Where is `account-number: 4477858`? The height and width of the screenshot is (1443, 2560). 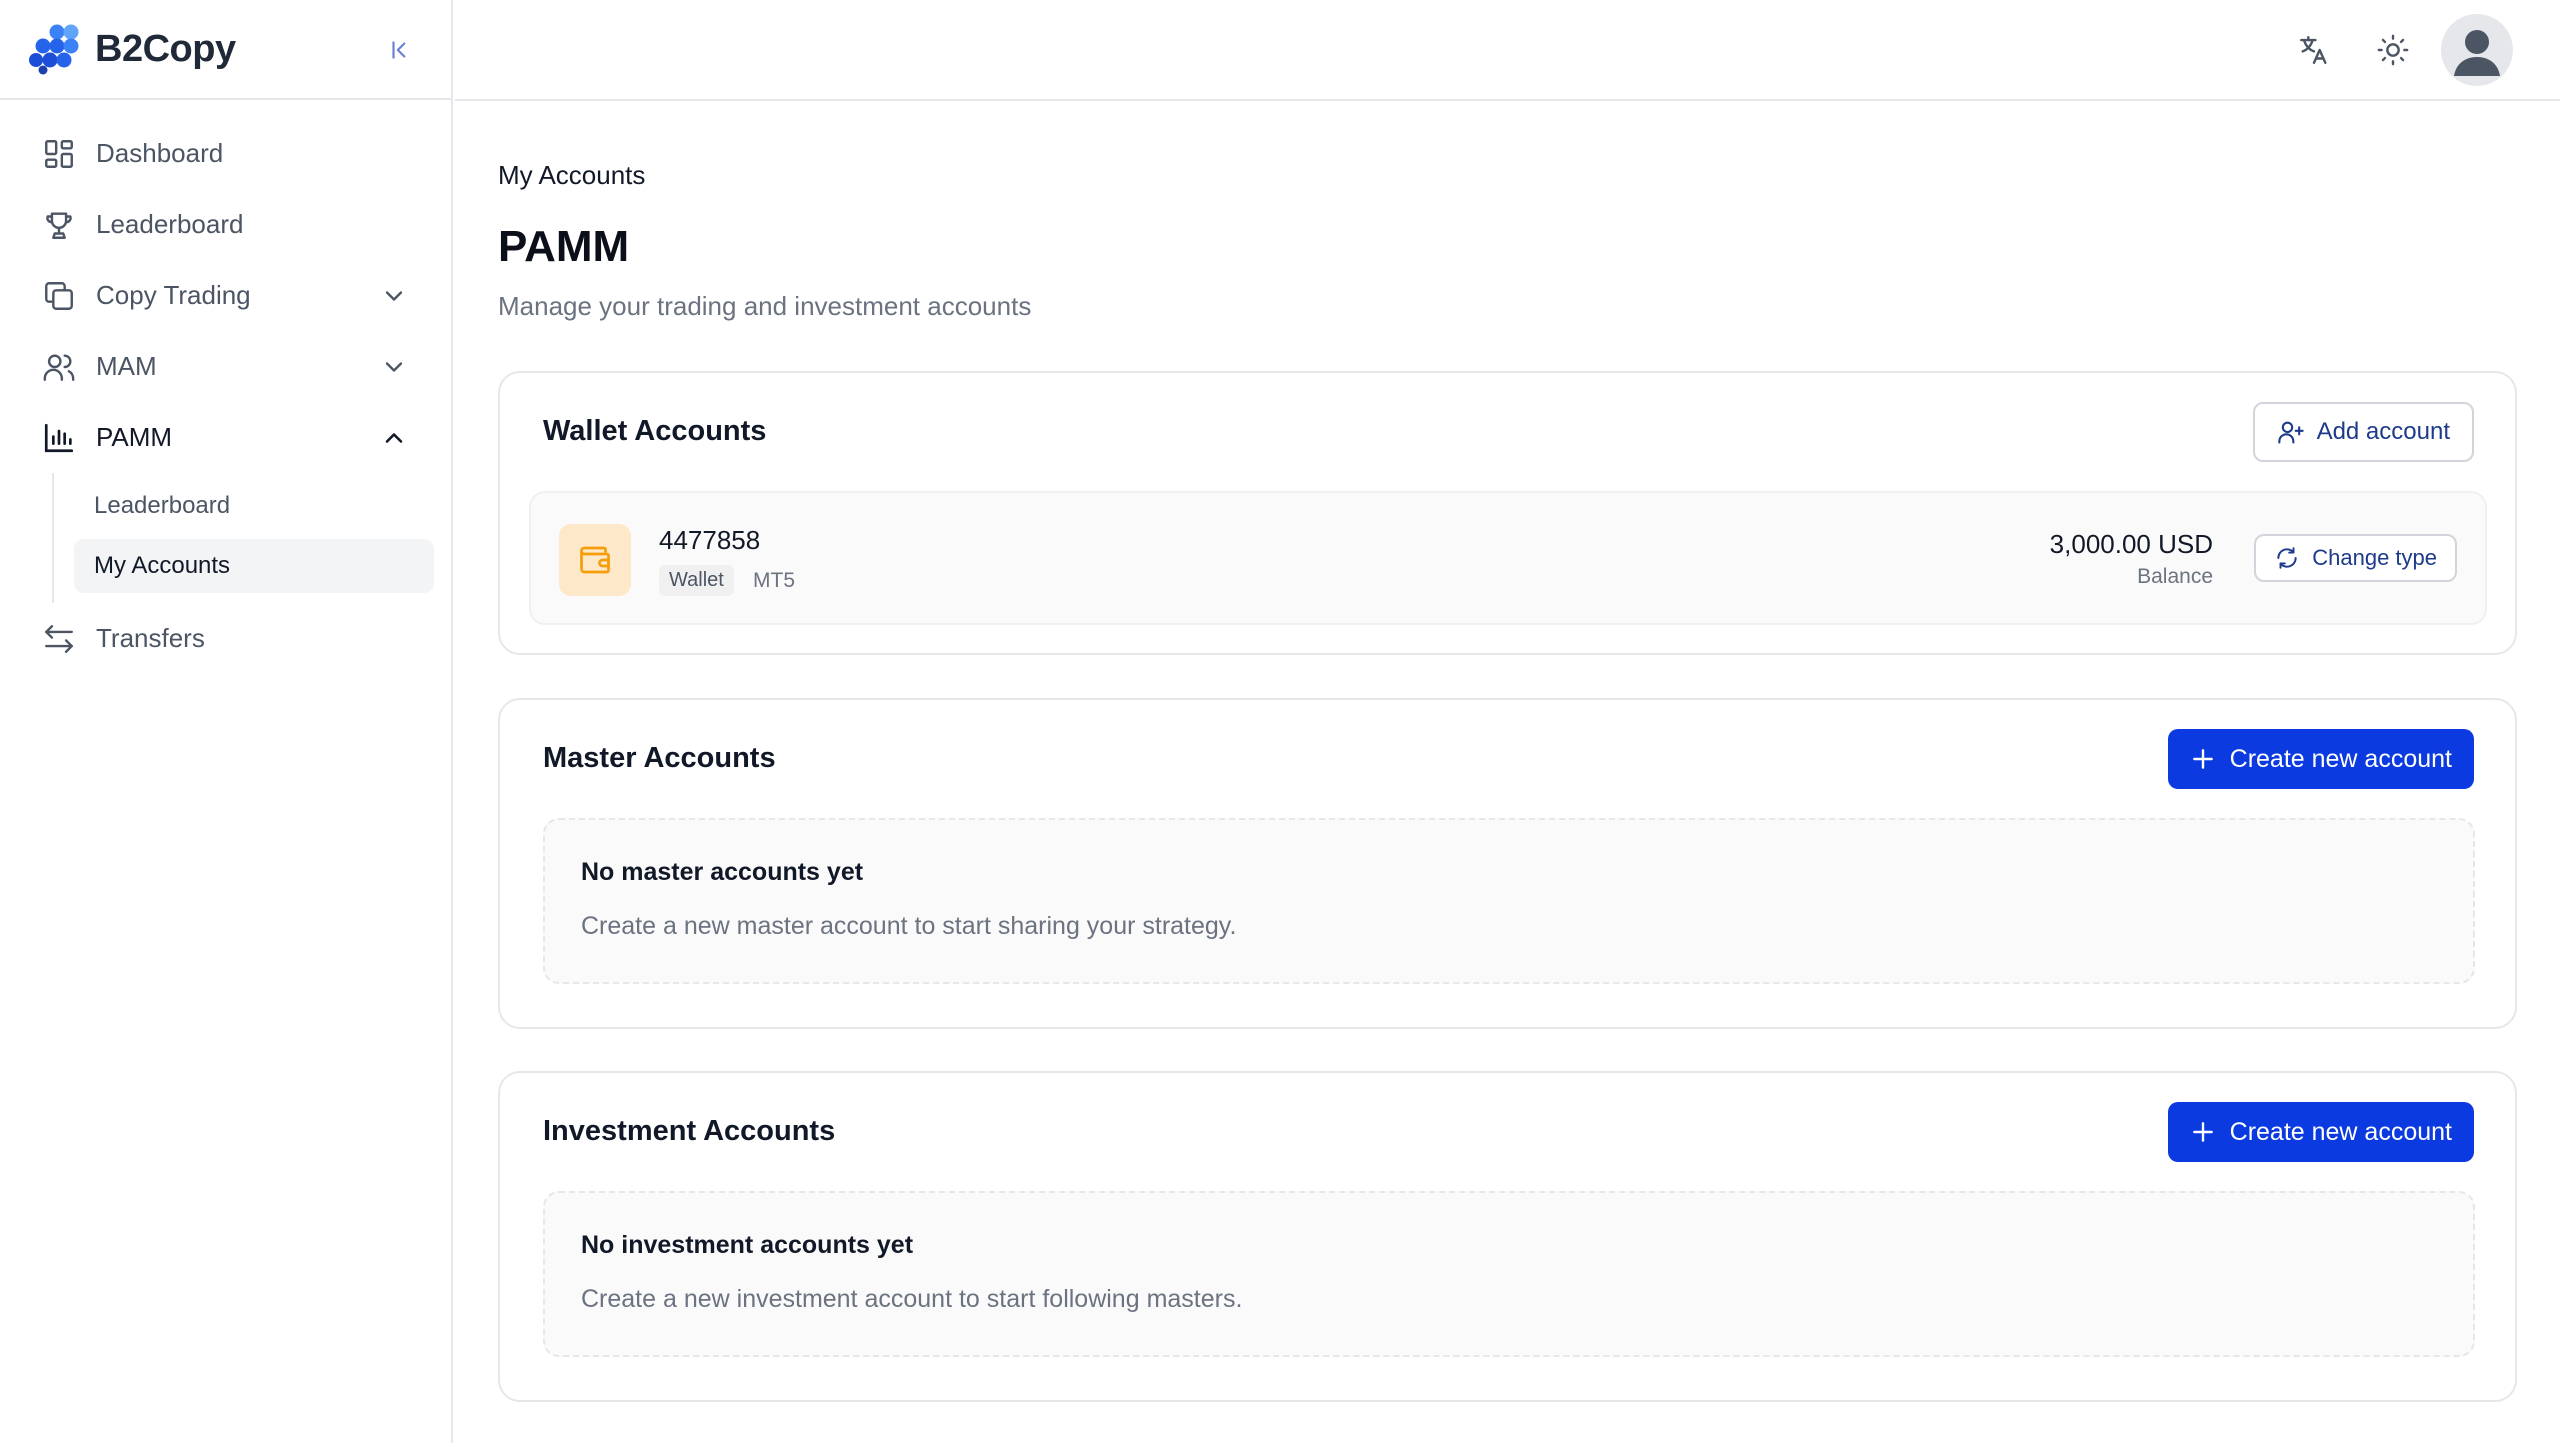
account-number: 4477858 is located at coordinates (710, 540).